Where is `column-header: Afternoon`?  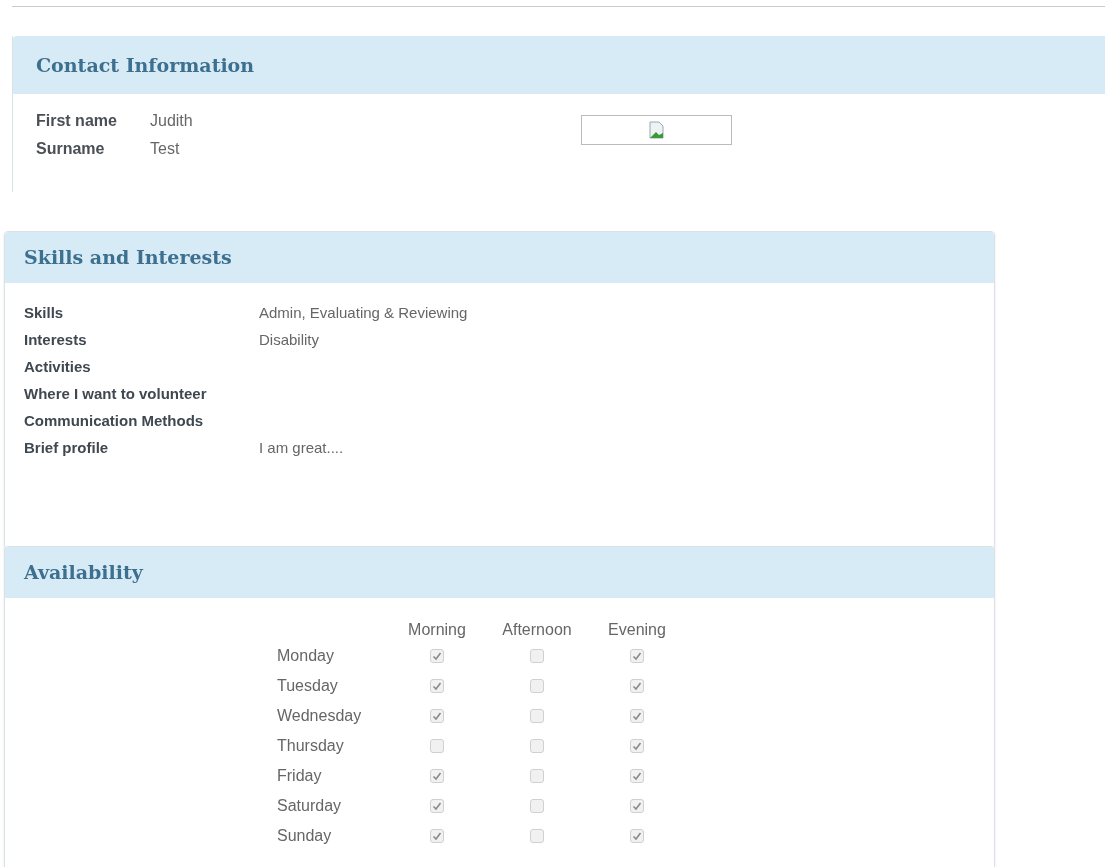
column-header: Afternoon is located at coordinates (537, 630).